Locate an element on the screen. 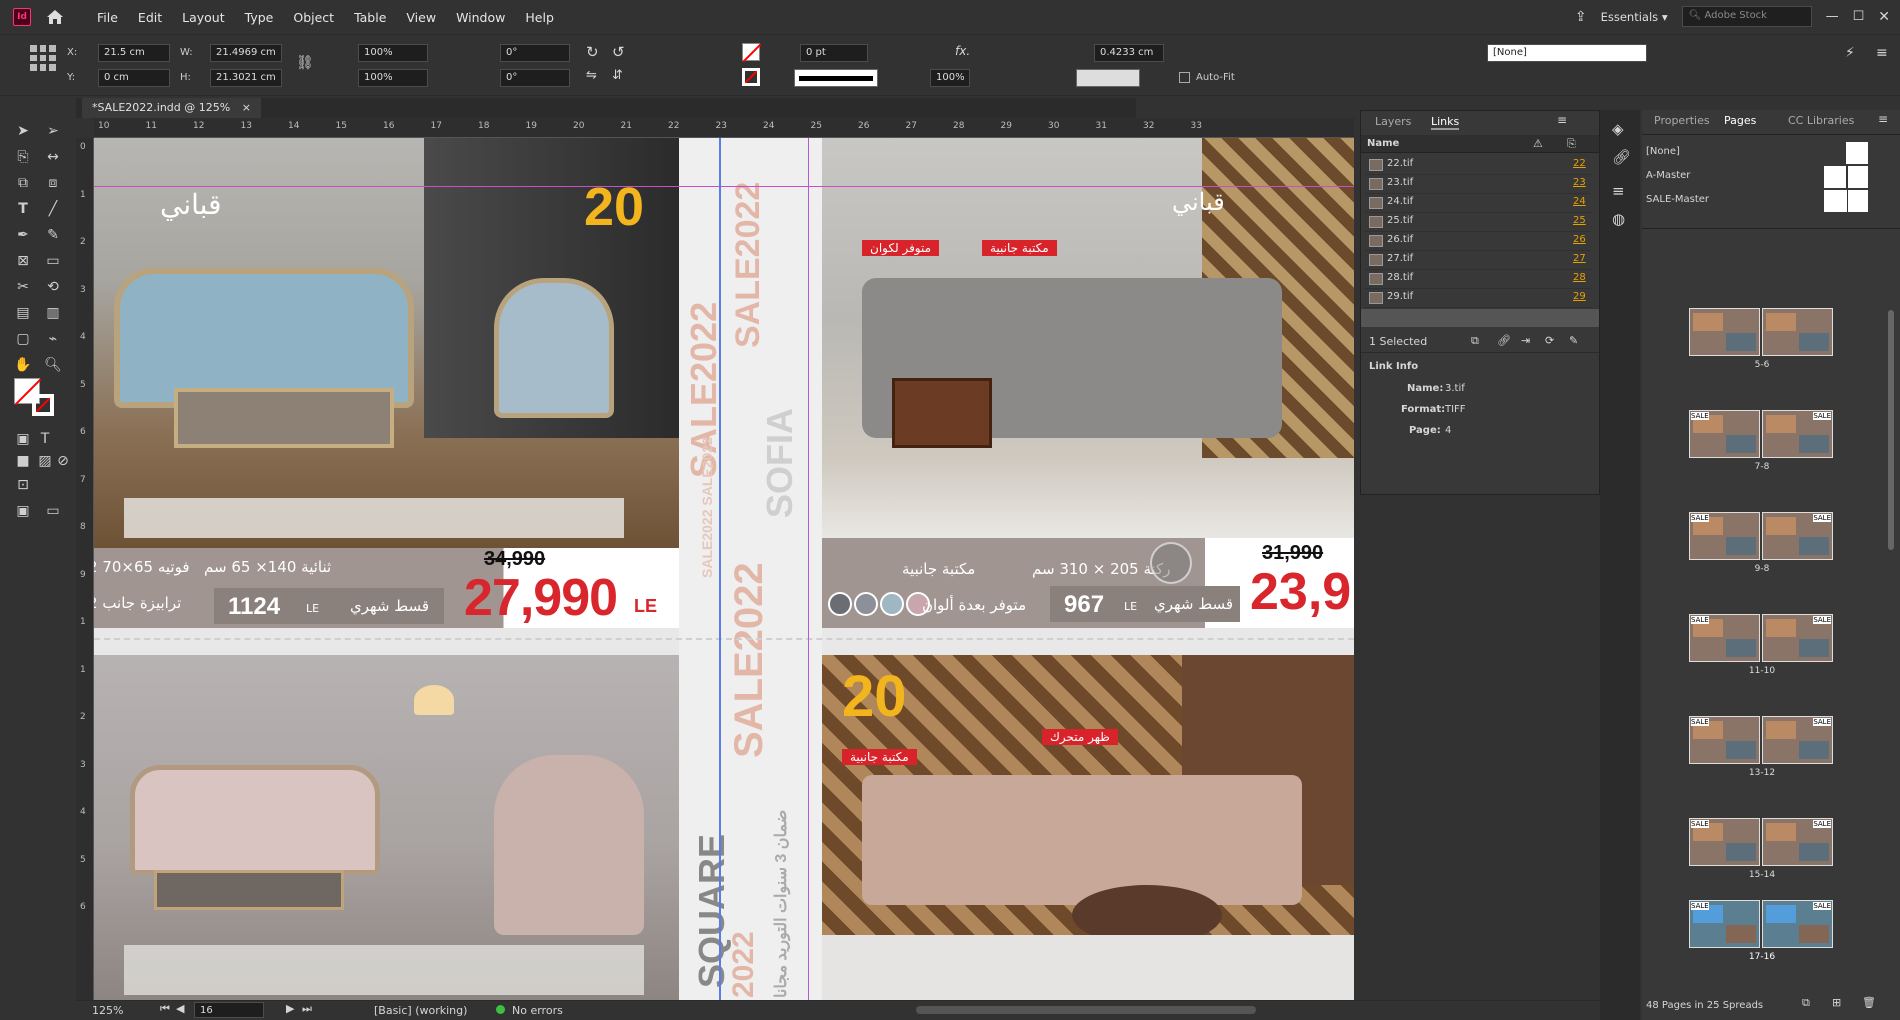 The width and height of the screenshot is (1900, 1020). link-row: 24.tif 24 is located at coordinates (1478, 203).